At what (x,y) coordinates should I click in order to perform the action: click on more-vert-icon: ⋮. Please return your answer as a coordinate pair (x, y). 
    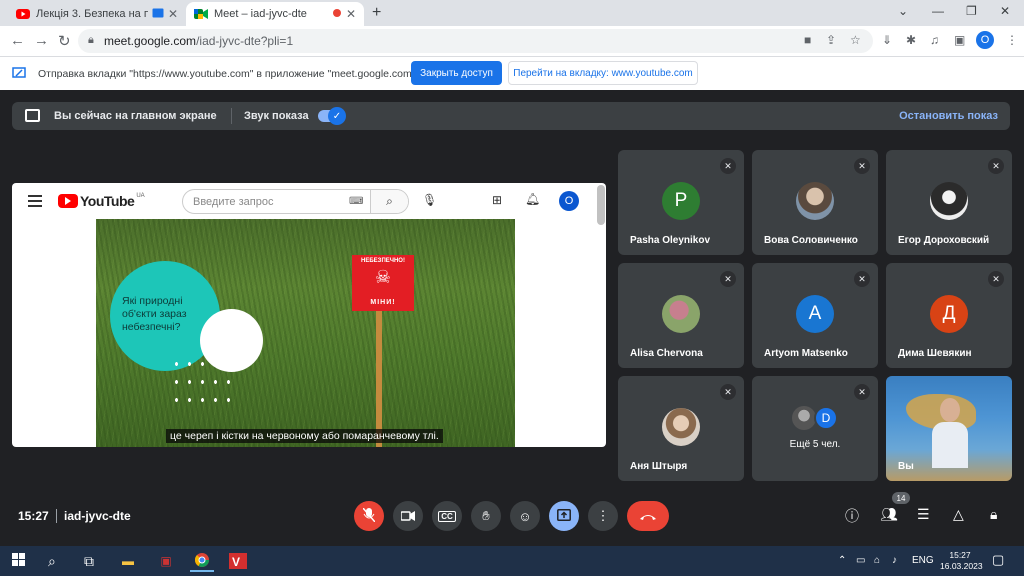
    Looking at the image, I should click on (603, 515).